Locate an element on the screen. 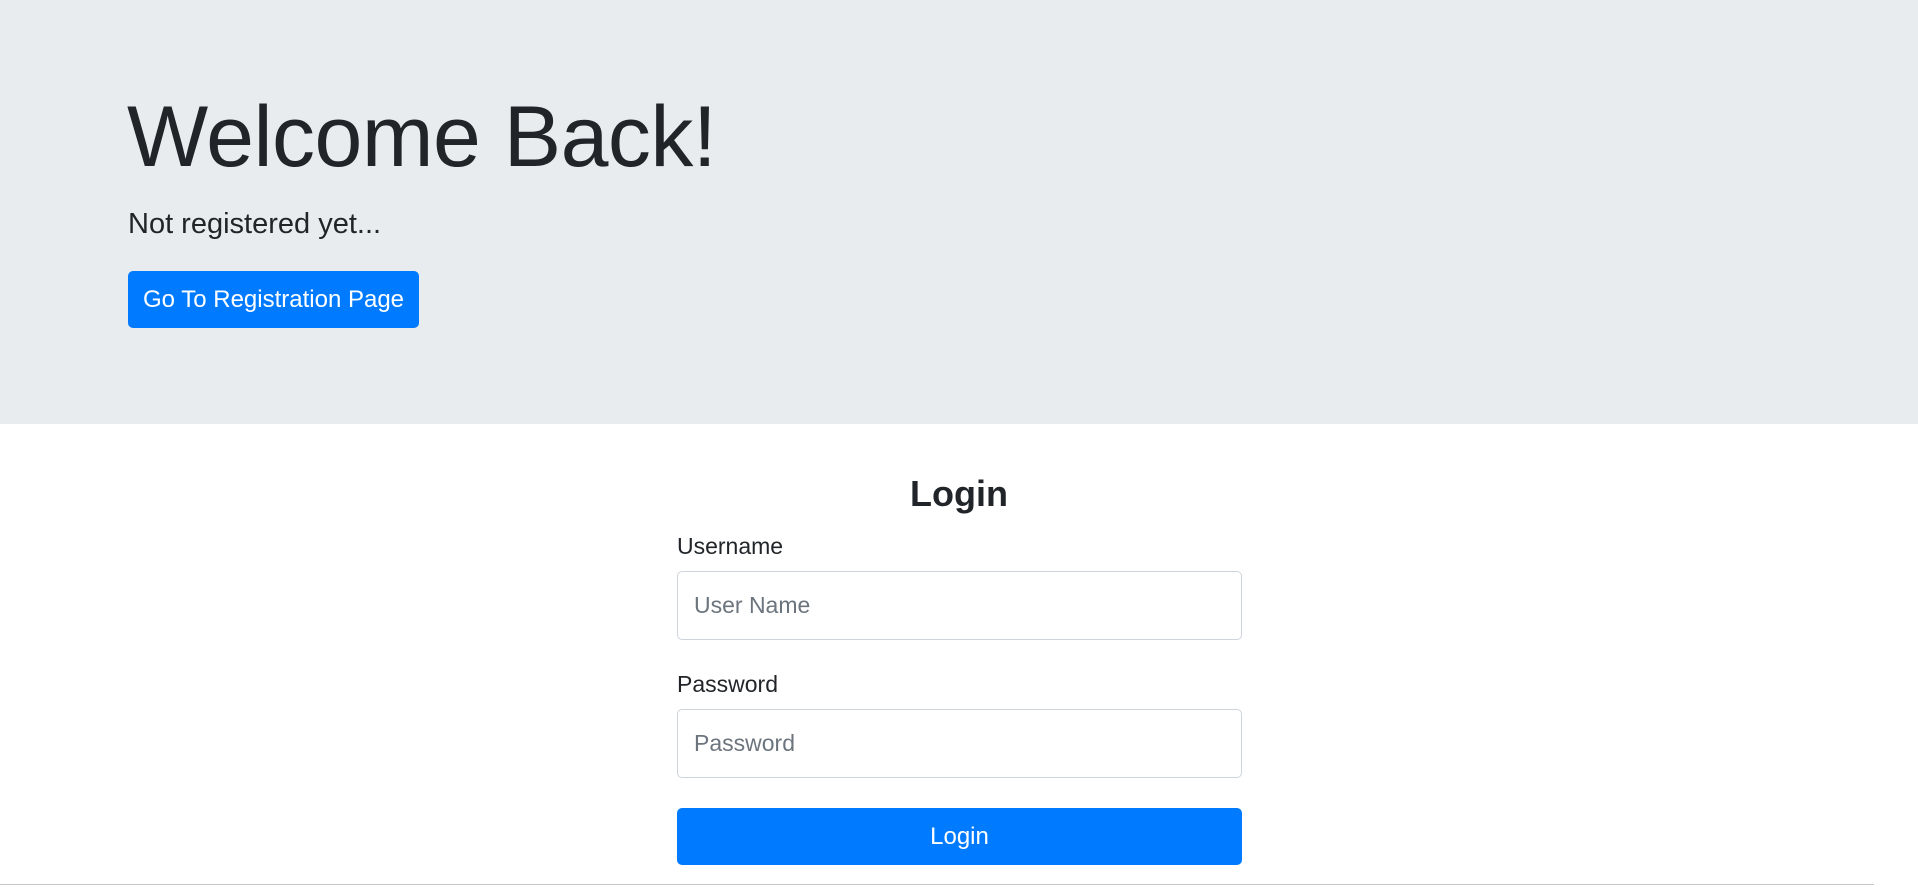 Image resolution: width=1918 pixels, height=887 pixels. password-group: Password is located at coordinates (959, 724).